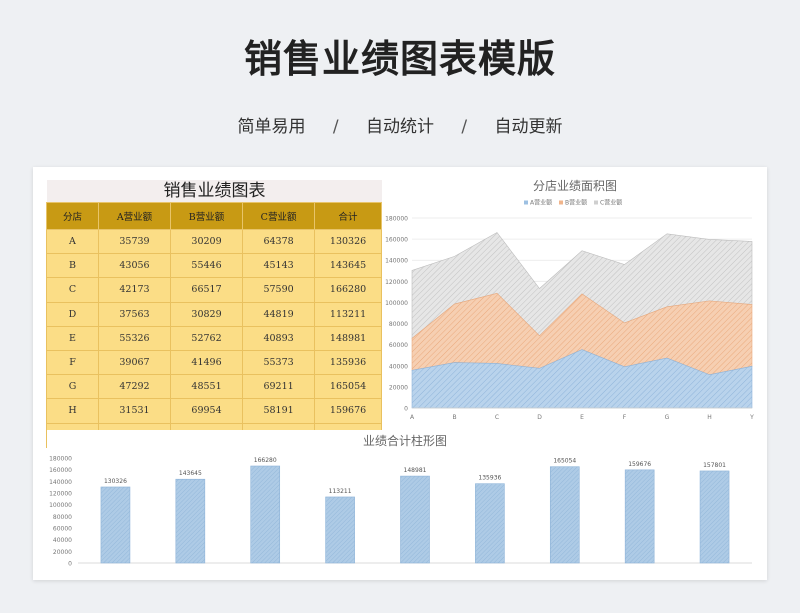  What do you see at coordinates (611, 203) in the screenshot?
I see `legend-label: C营业额` at bounding box center [611, 203].